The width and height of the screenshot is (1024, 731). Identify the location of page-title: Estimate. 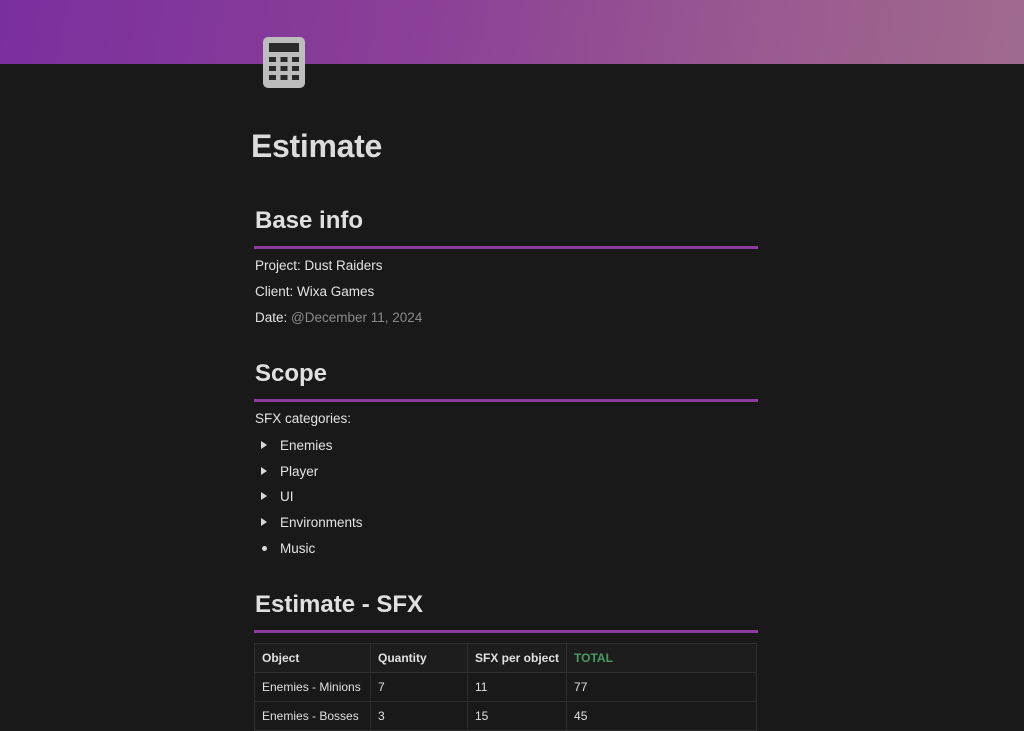
(316, 146).